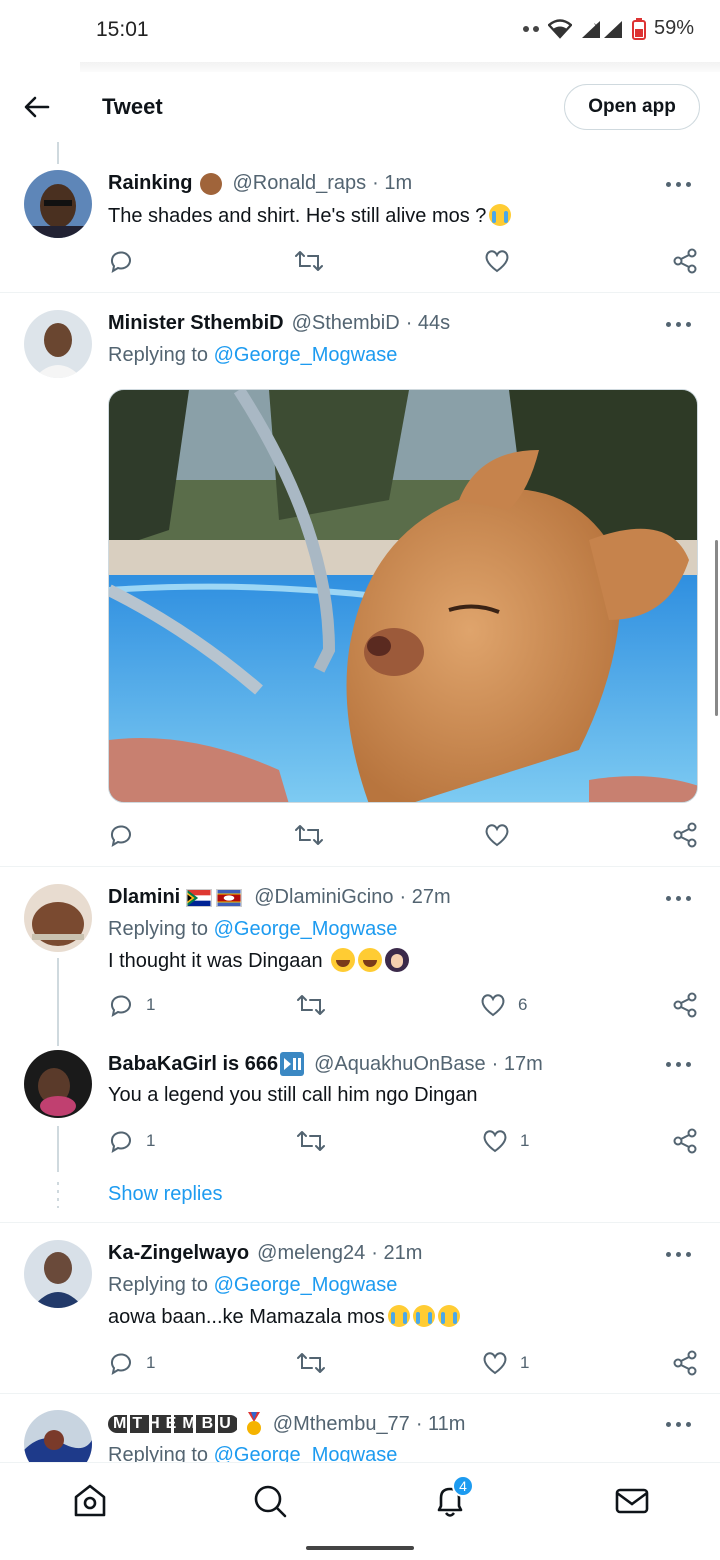 This screenshot has width=720, height=1560. I want to click on tweet-text: aowa baan...ke Mamazala mos, so click(284, 1317).